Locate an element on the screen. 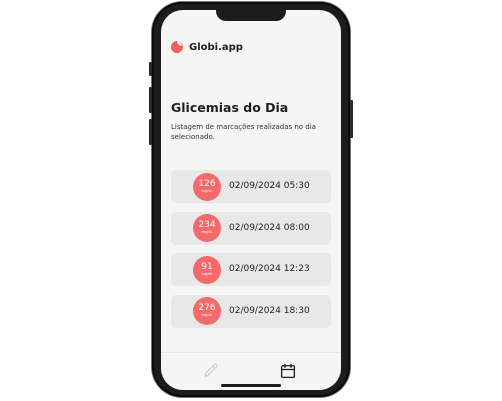 This screenshot has width=502, height=401. glucose-value-badge: 91 mg/dL is located at coordinates (207, 269).